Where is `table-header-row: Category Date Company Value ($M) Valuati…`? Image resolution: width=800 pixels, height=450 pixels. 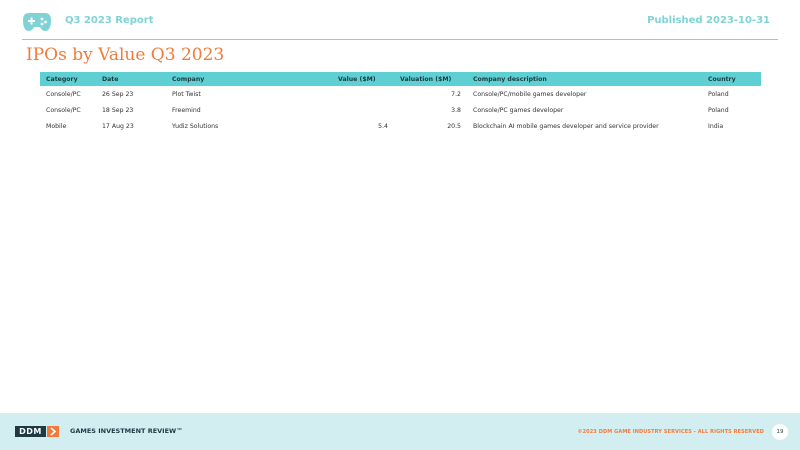 table-header-row: Category Date Company Value ($M) Valuati… is located at coordinates (400, 79).